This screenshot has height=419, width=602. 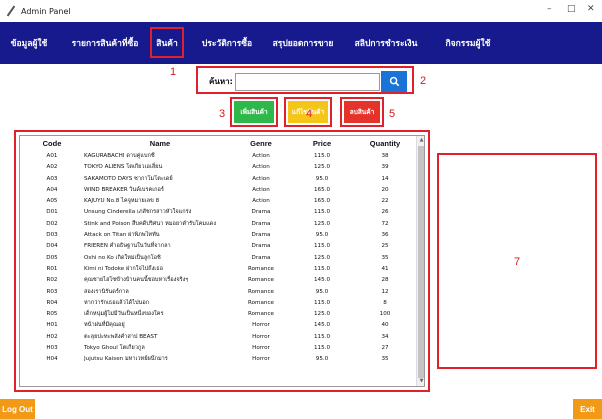 I want to click on logout-button: Log Out, so click(x=17, y=409).